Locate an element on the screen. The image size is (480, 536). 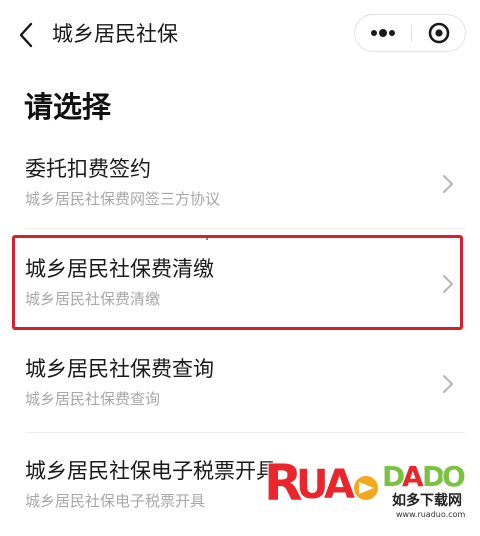
chevron-left-icon is located at coordinates (26, 35).